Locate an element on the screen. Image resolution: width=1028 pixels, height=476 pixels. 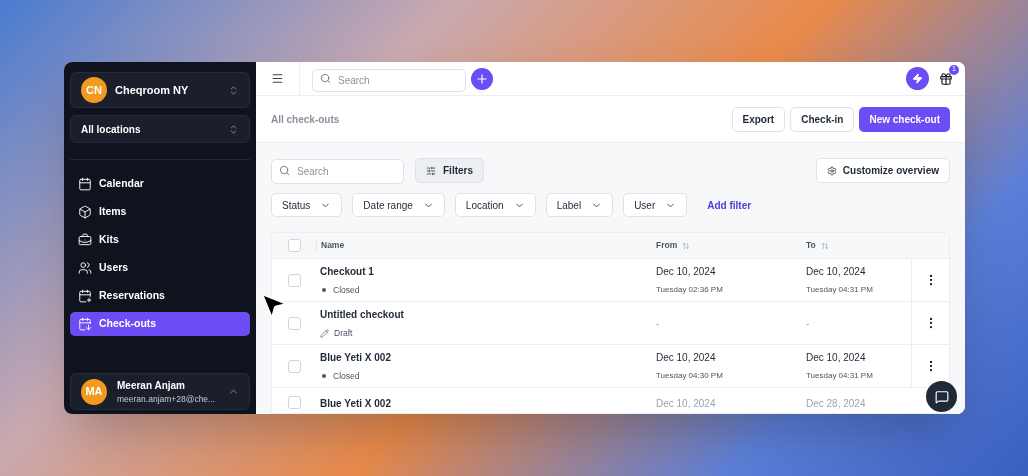
filter-dropdown: User is located at coordinates (655, 205).